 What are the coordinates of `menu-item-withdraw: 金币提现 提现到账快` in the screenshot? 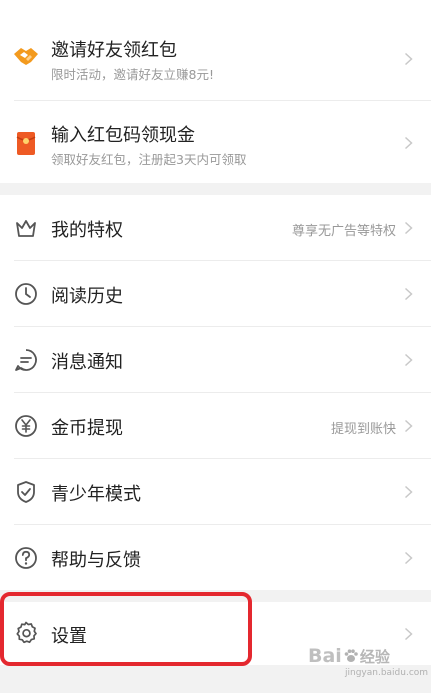 It's located at (215, 425).